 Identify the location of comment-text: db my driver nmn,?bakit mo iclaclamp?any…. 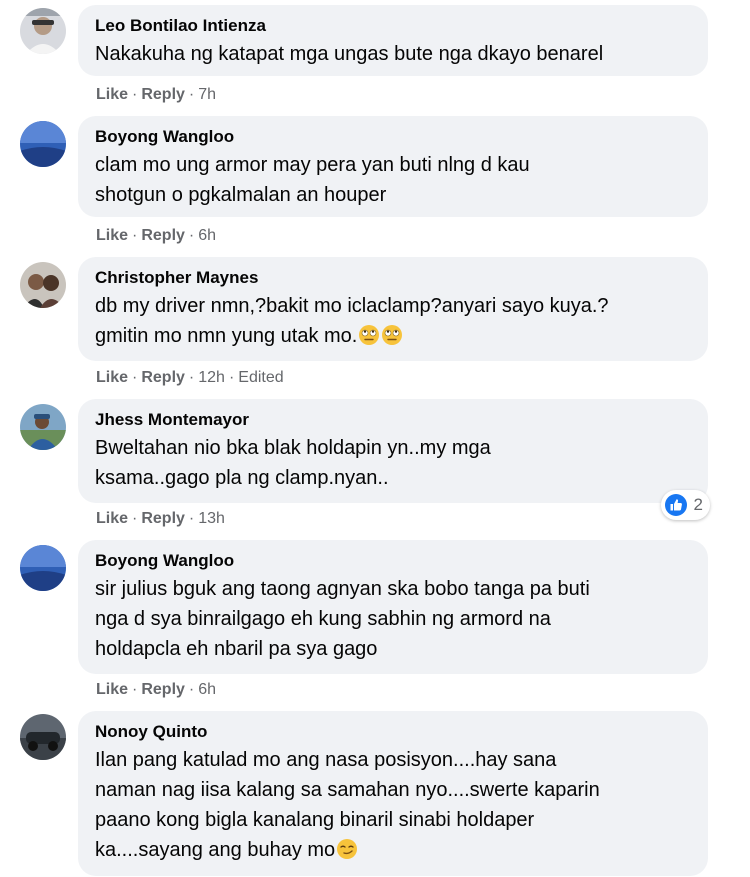
(352, 321).